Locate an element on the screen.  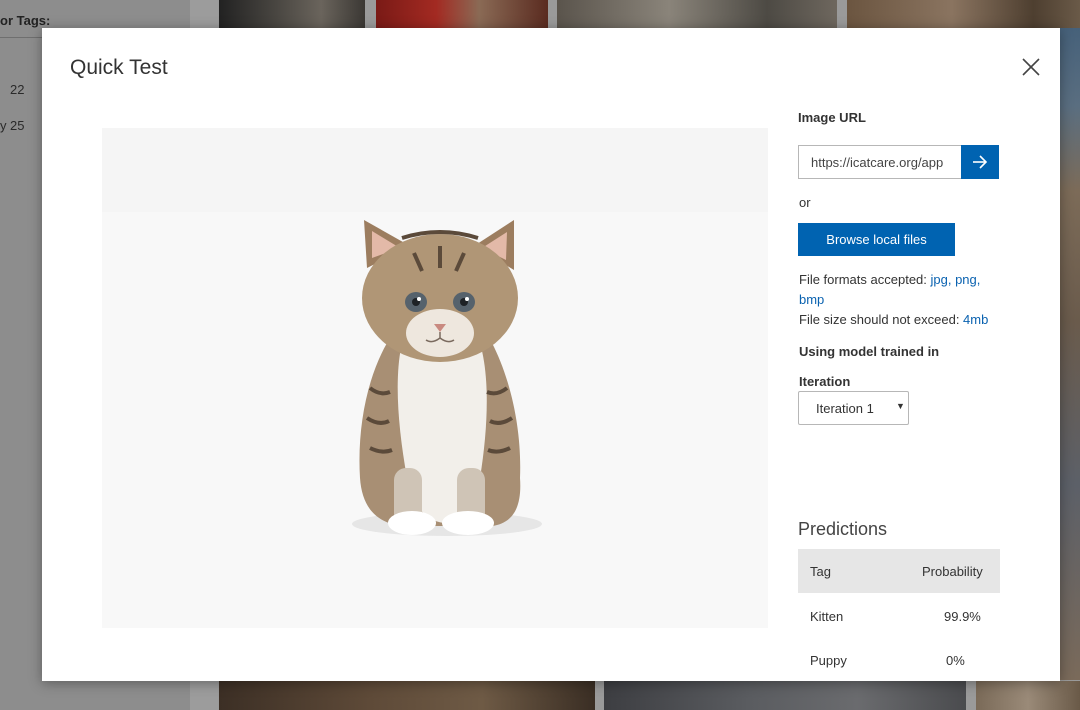
predictions-table: Tag Probability Kitten 99.9% Puppy 0% is located at coordinates (899, 615).